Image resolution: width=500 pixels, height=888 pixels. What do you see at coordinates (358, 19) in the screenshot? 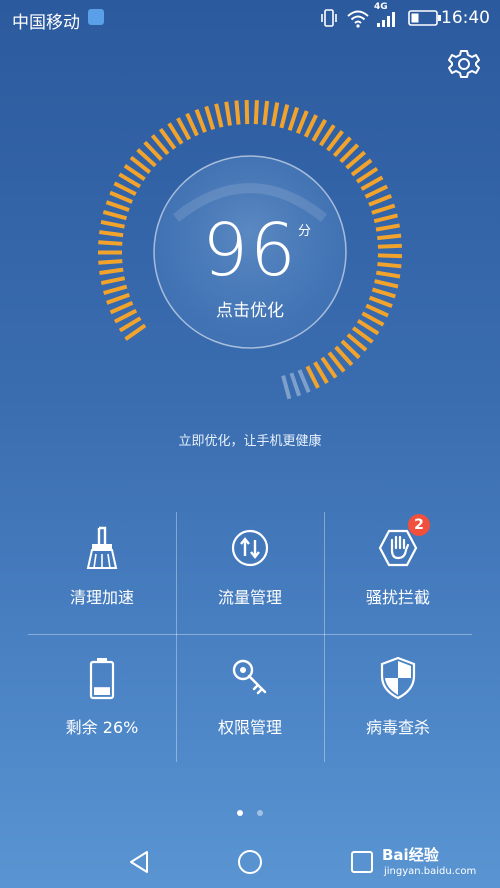
I see `wifi-icon` at bounding box center [358, 19].